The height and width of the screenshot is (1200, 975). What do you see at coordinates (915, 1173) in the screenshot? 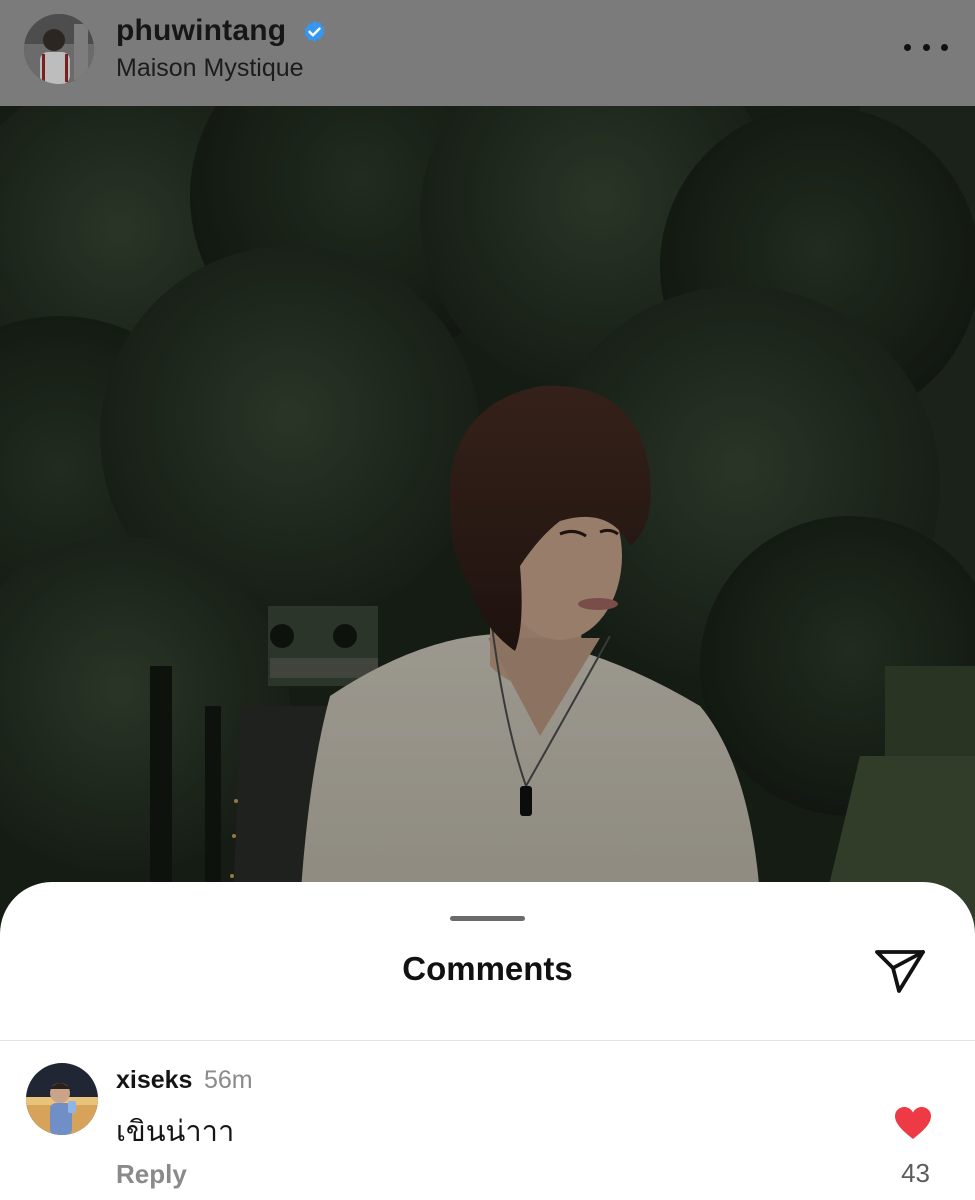
I see `comment-like-count: 43` at bounding box center [915, 1173].